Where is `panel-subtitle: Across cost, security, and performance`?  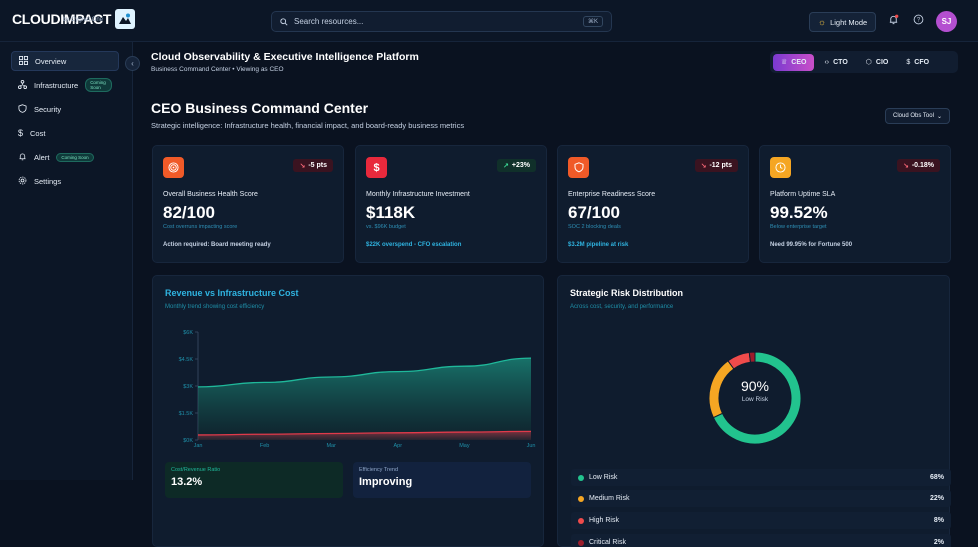
panel-subtitle: Across cost, security, and performance is located at coordinates (622, 307).